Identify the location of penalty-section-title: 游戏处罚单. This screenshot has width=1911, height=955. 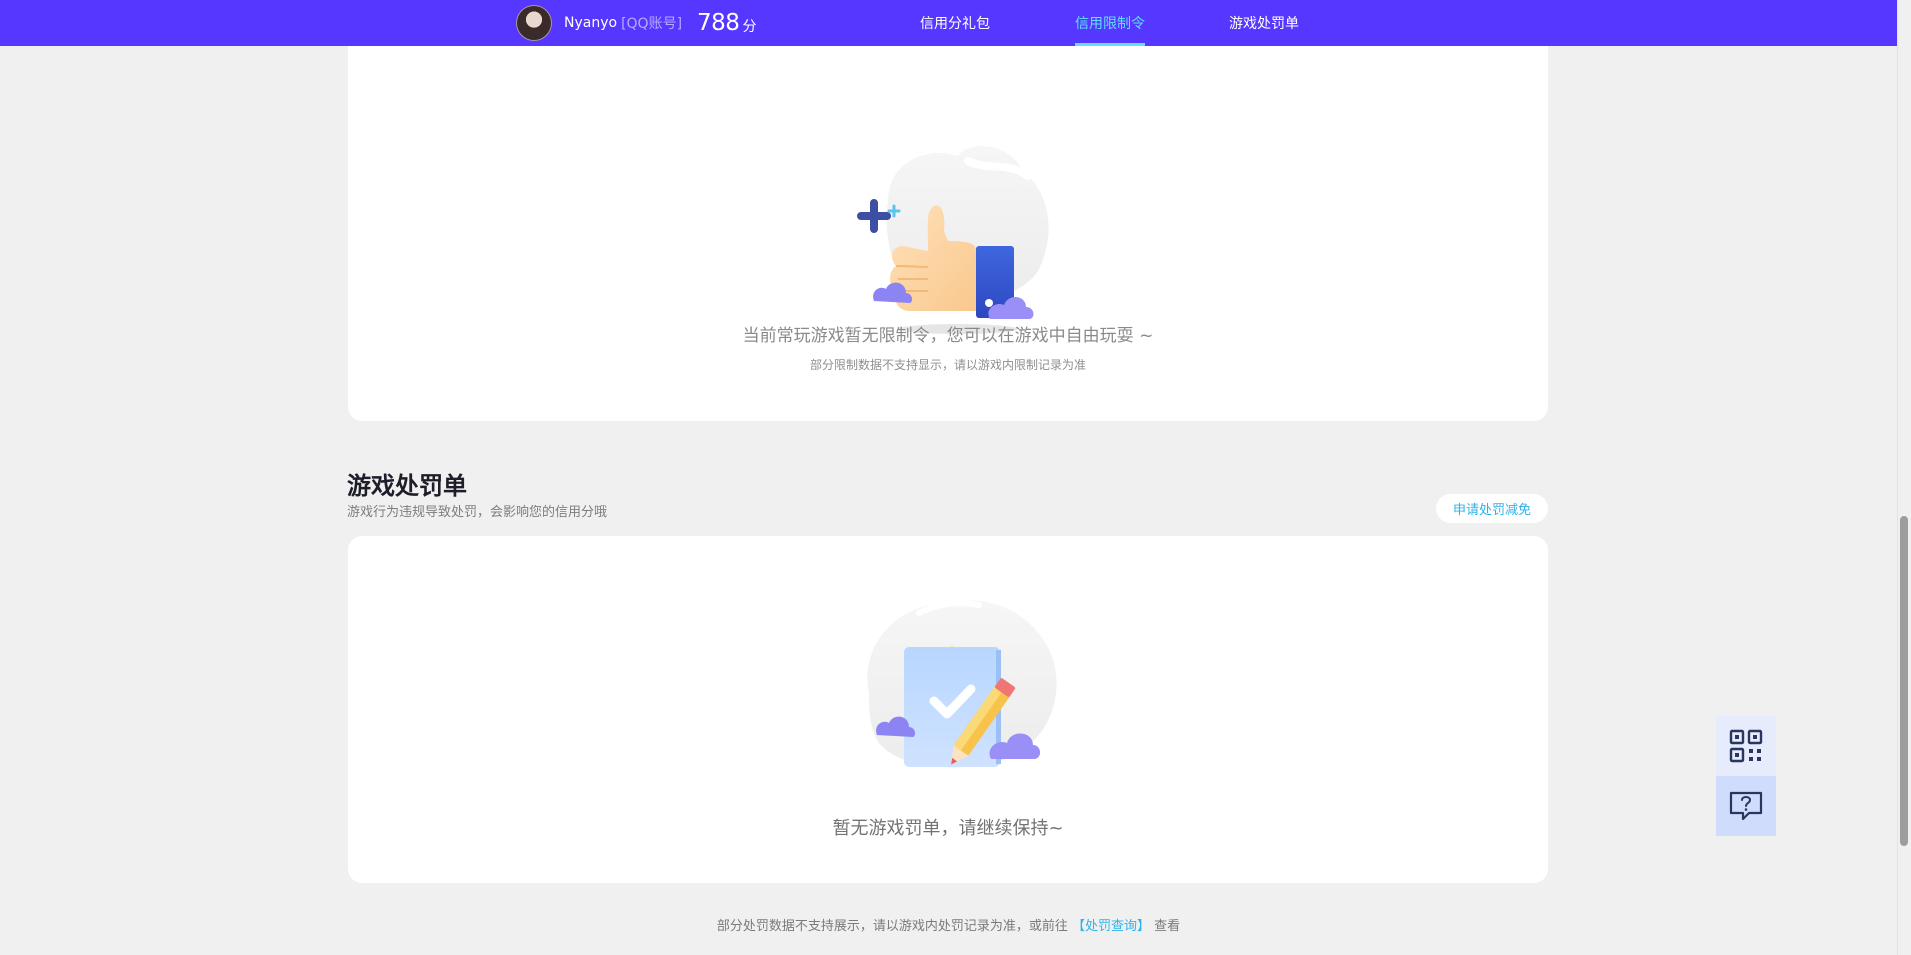
(407, 486).